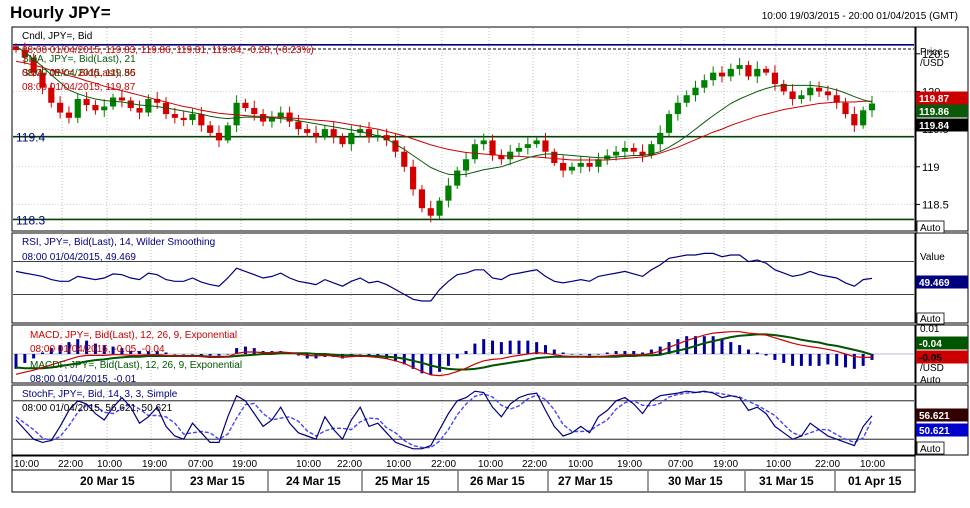 The height and width of the screenshot is (508, 970). Describe the element at coordinates (930, 344) in the screenshot. I see `macdf-value-tag: -0.04` at that location.